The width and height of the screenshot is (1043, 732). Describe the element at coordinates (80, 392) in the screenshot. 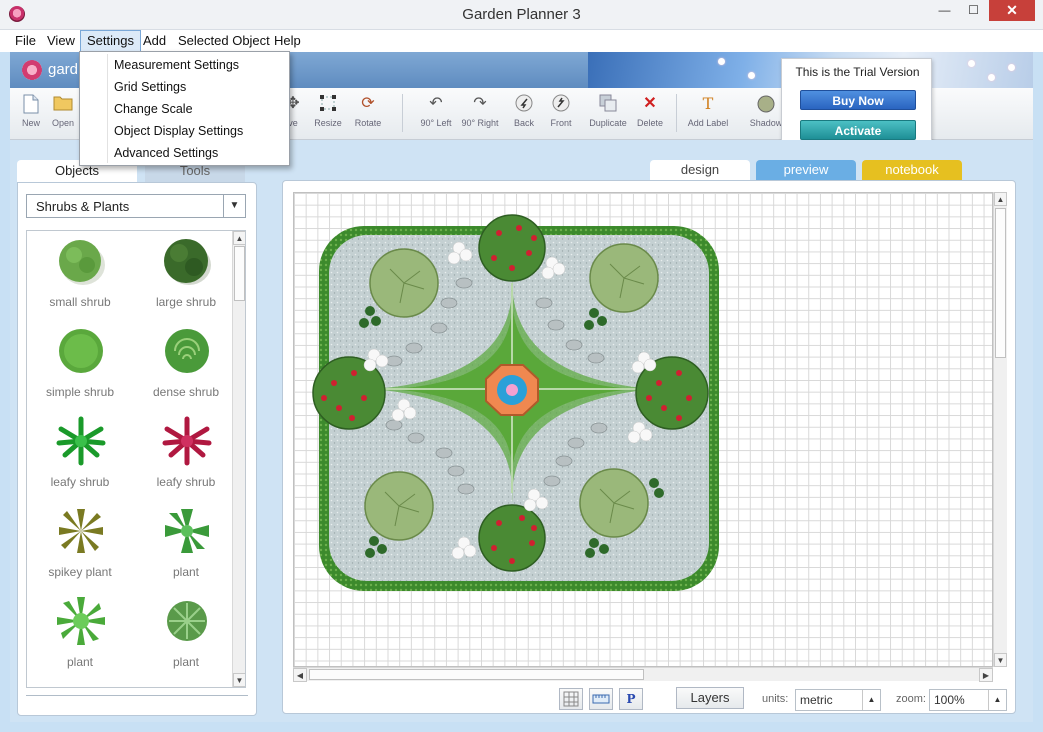

I see `plant-label: simple shrub` at that location.